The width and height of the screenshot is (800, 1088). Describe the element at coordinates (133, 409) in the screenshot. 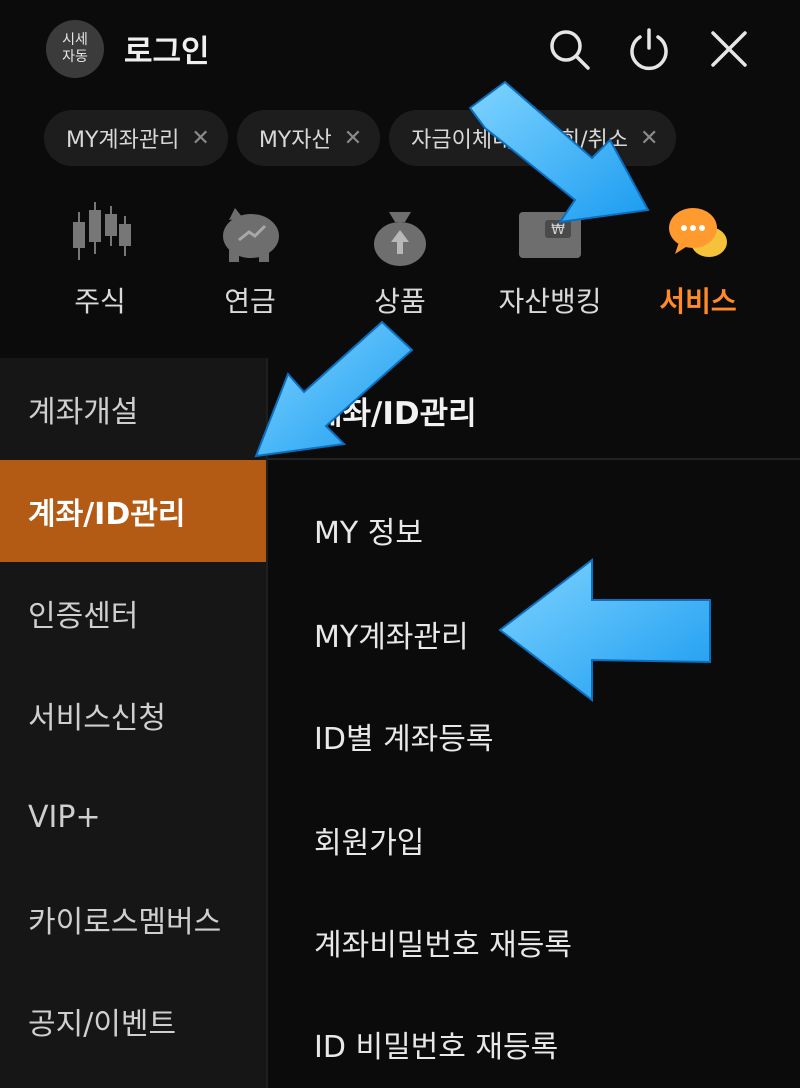

I see `left-menu-item: 계좌개설` at that location.